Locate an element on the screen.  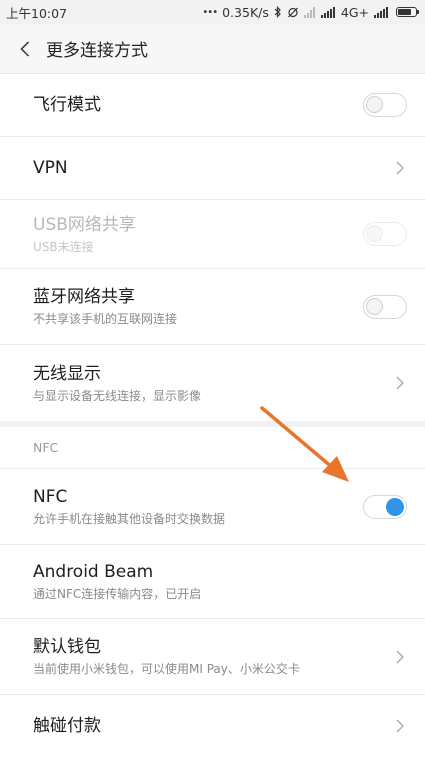
header: 更多连接方式 is located at coordinates (212, 49).